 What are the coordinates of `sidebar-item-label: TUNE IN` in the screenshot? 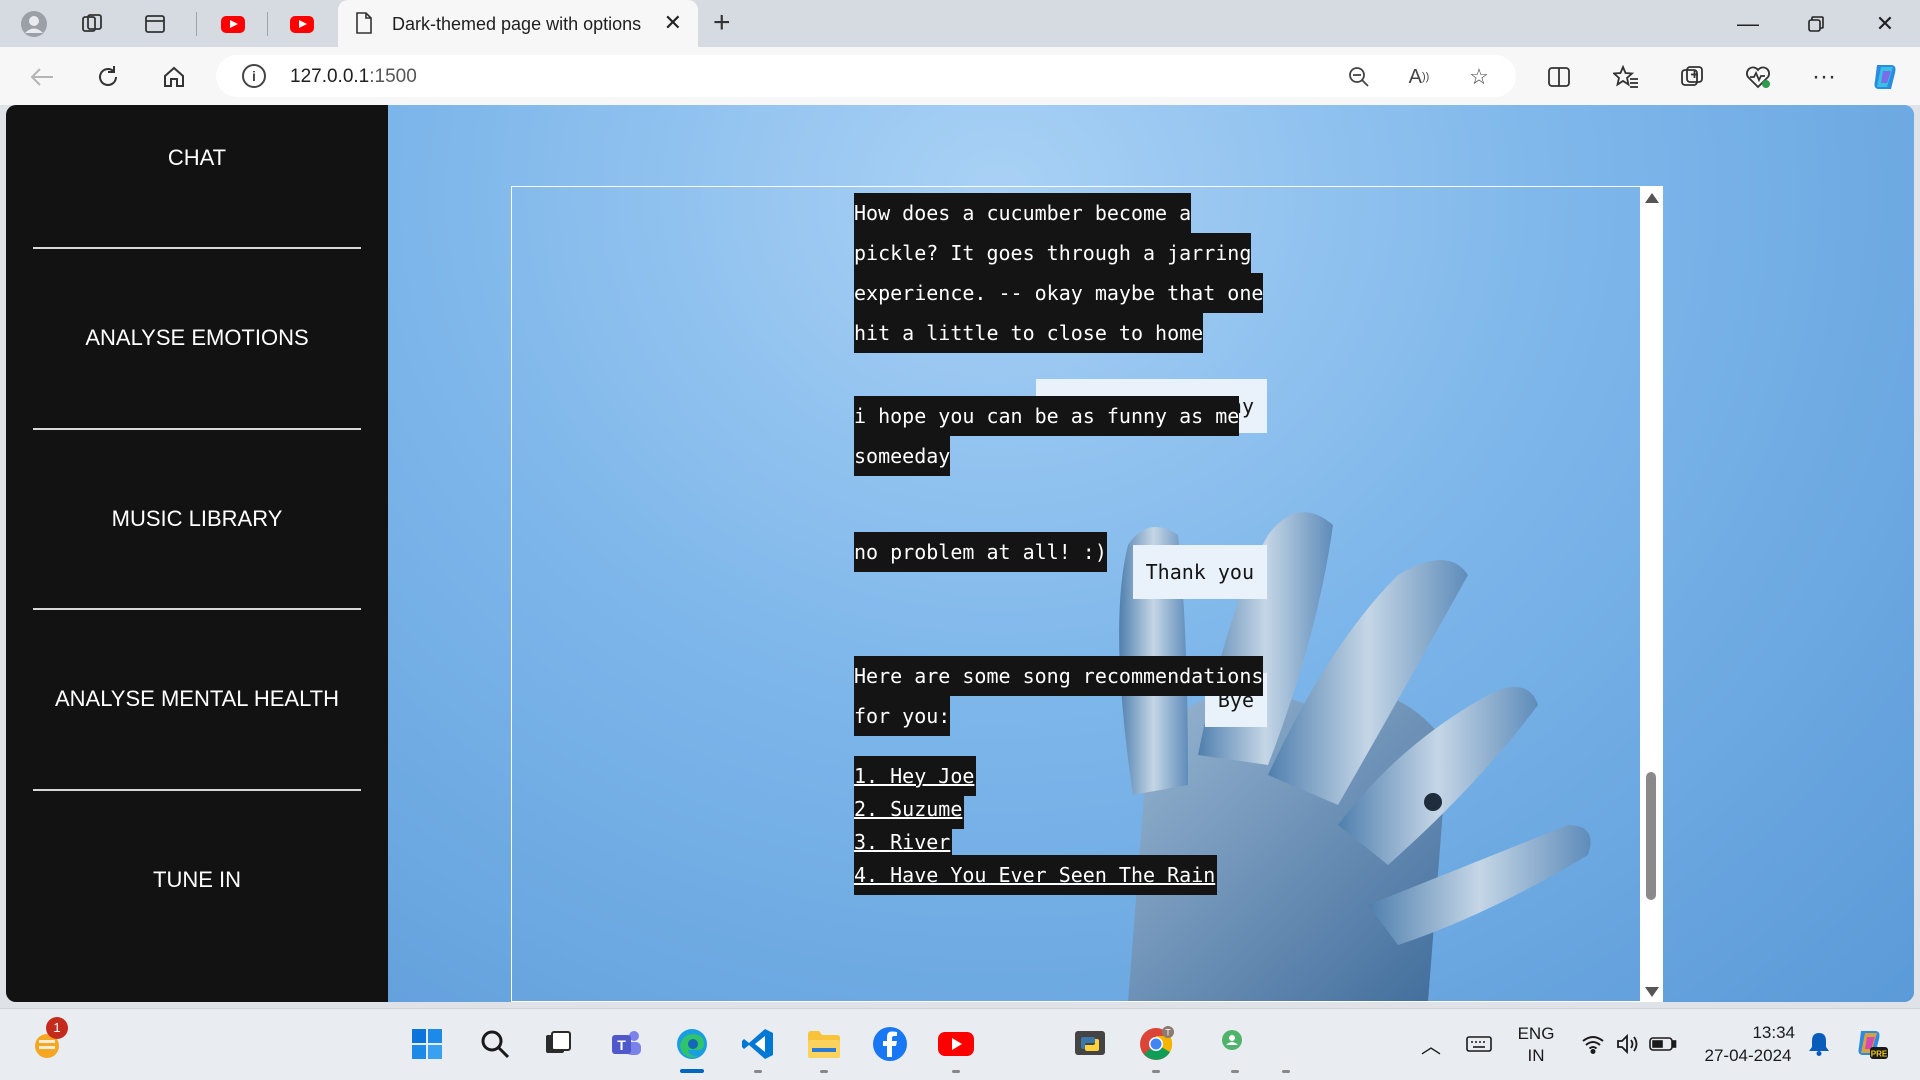 It's located at (197, 879).